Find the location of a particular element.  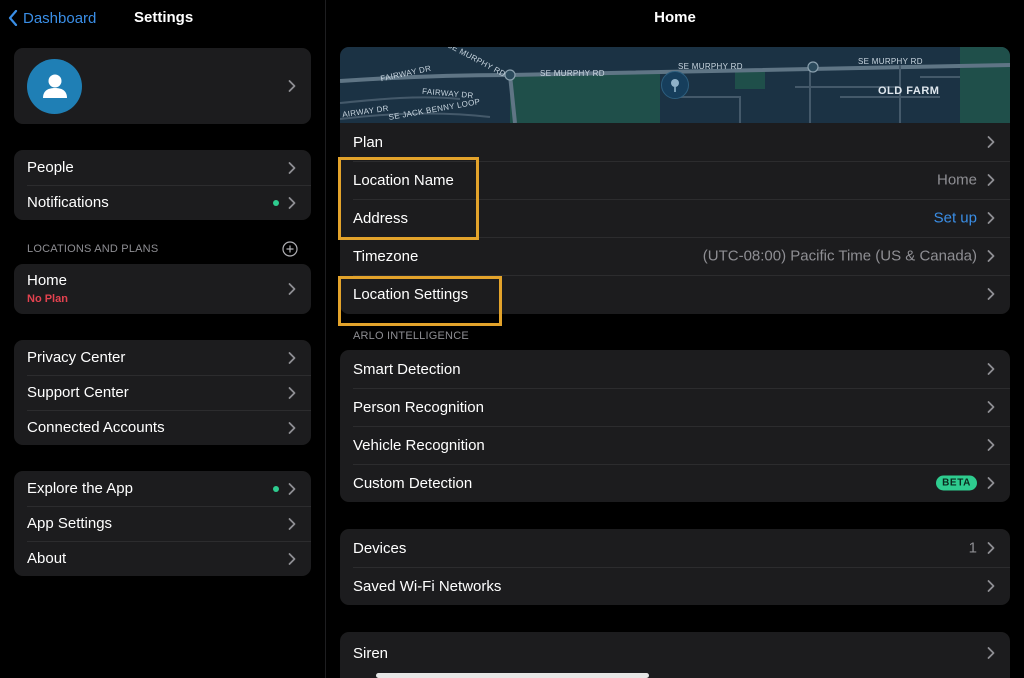

sidebar-item-privacy-center: Privacy Center is located at coordinates (162, 357).